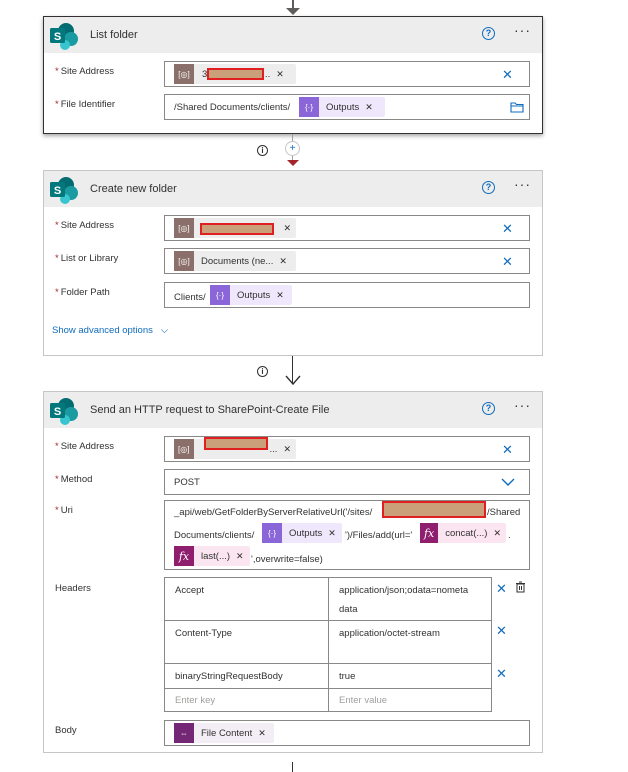 This screenshot has width=628, height=772. I want to click on list-library-field: [◎] Documents (ne... ✕ ✕, so click(347, 261).